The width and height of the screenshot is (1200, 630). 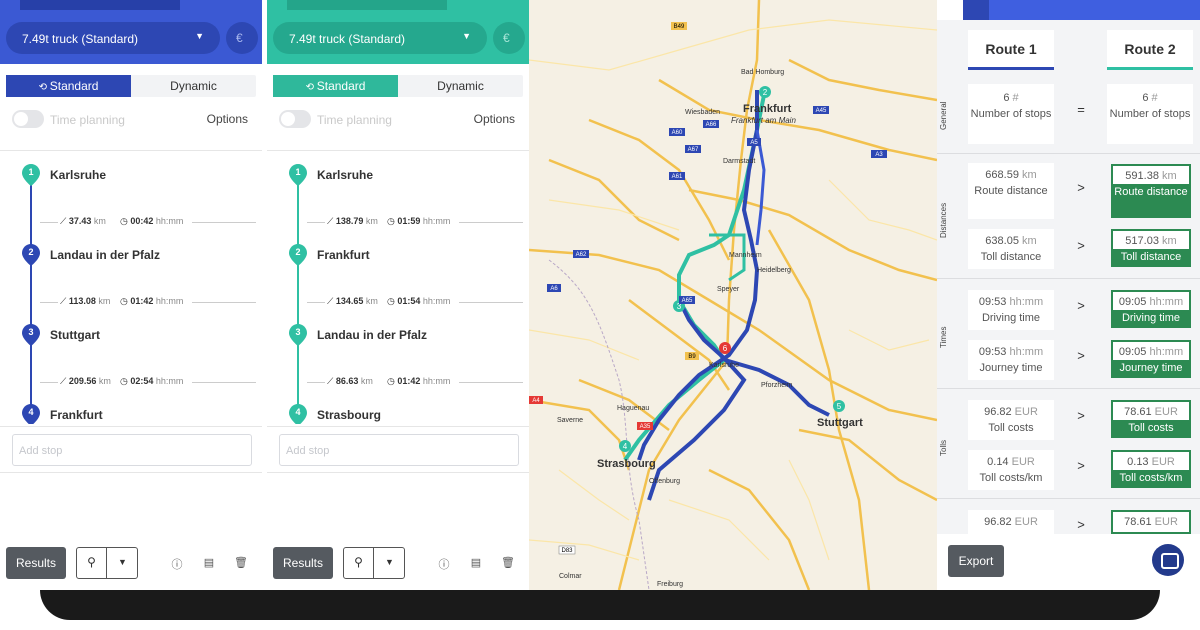 I want to click on city-label: Heidelberg, so click(x=774, y=270).